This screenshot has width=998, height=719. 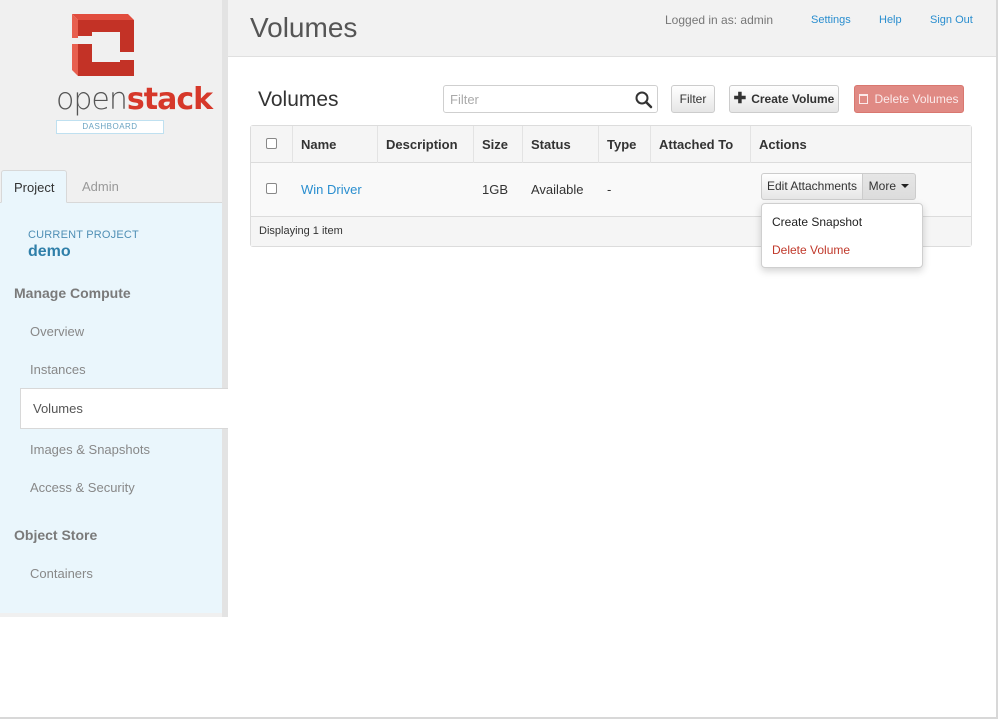 I want to click on logo-dashboard-label: DASHBOARD, so click(x=110, y=127).